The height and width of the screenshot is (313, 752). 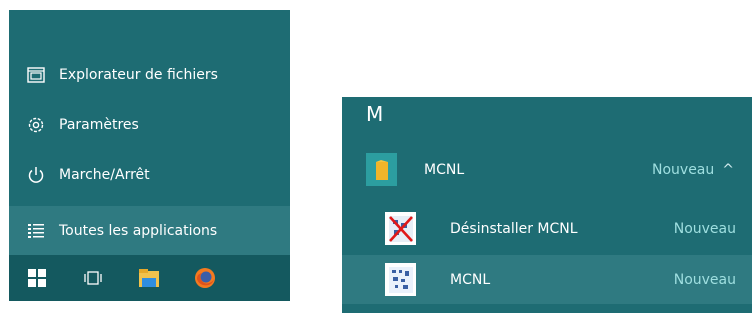 What do you see at coordinates (138, 75) in the screenshot?
I see `file-explorer-label: Explorateur de fichiers` at bounding box center [138, 75].